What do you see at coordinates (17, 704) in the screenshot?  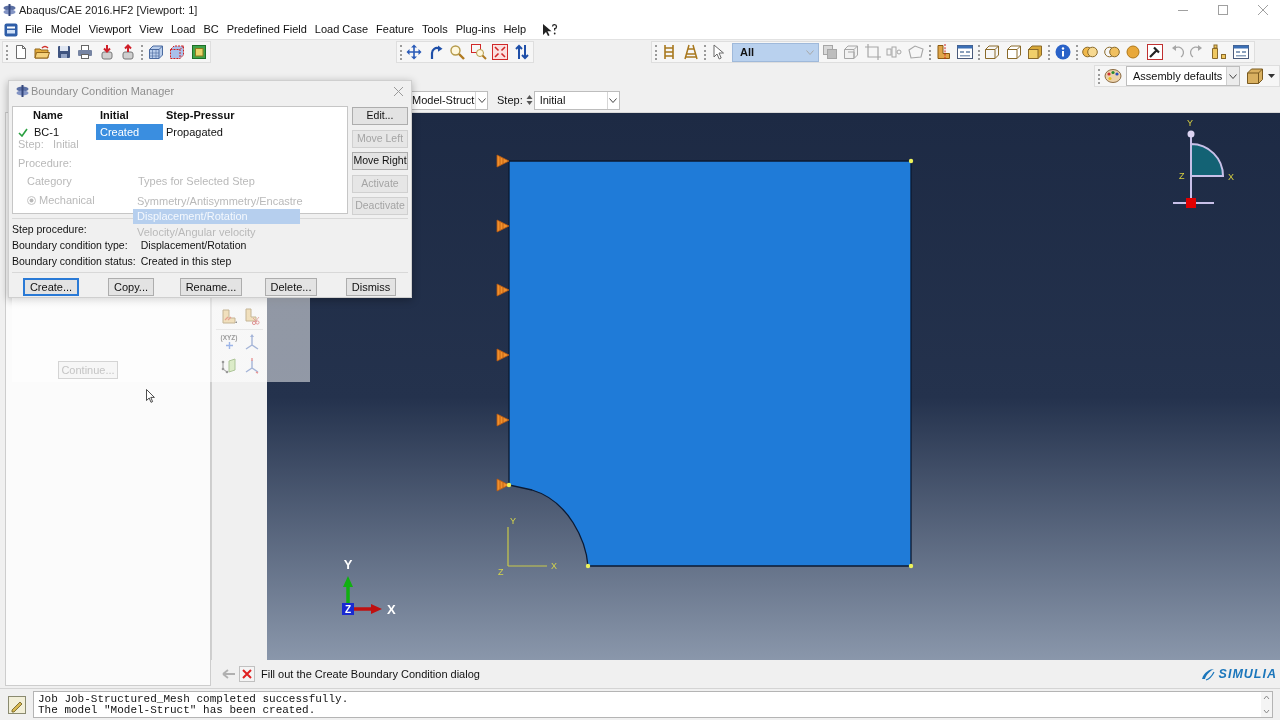 I see `message-icon` at bounding box center [17, 704].